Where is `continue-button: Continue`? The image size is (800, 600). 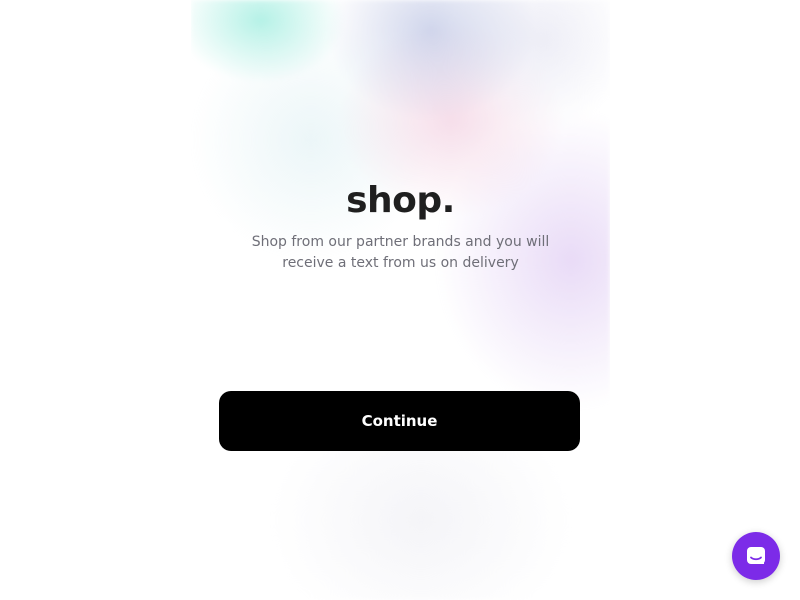
continue-button: Continue is located at coordinates (399, 421).